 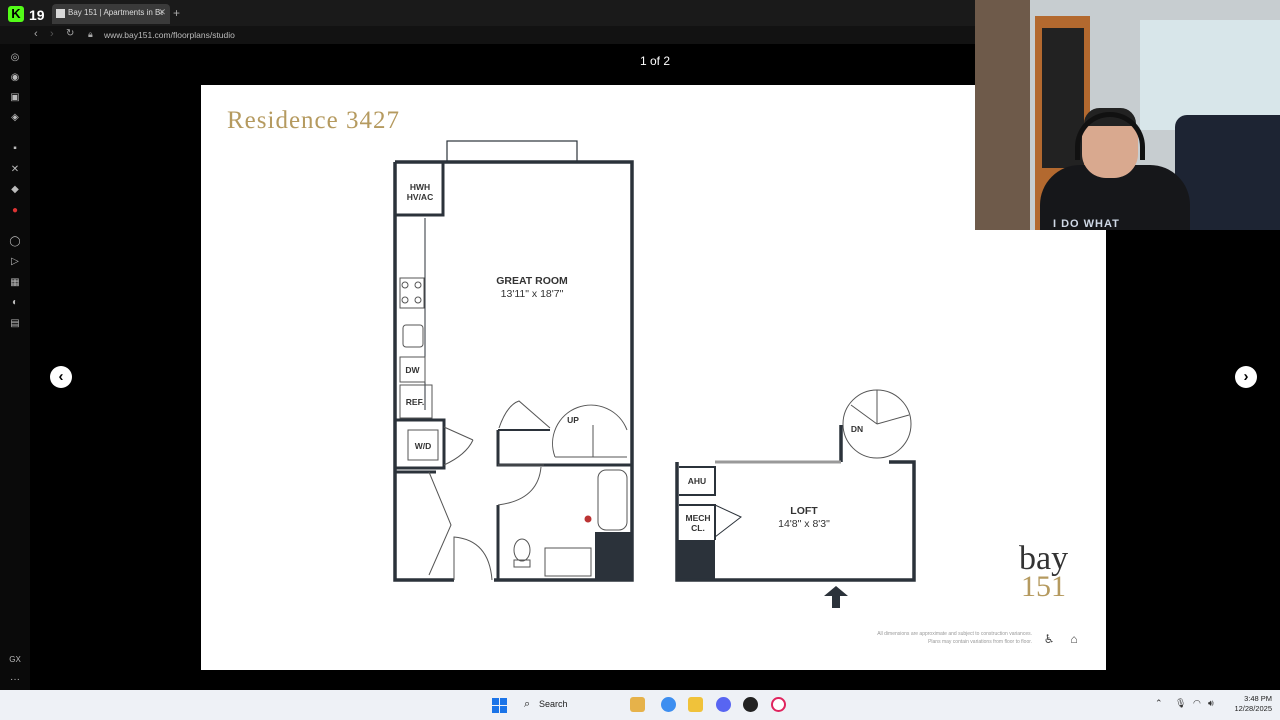 I want to click on toilet, so click(x=522, y=550).